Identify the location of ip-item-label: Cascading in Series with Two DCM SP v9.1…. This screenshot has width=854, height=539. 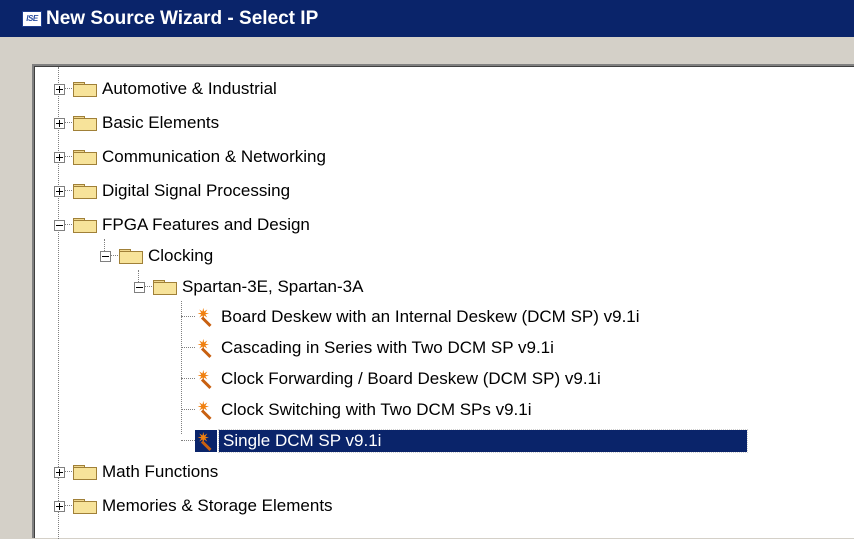
(387, 347).